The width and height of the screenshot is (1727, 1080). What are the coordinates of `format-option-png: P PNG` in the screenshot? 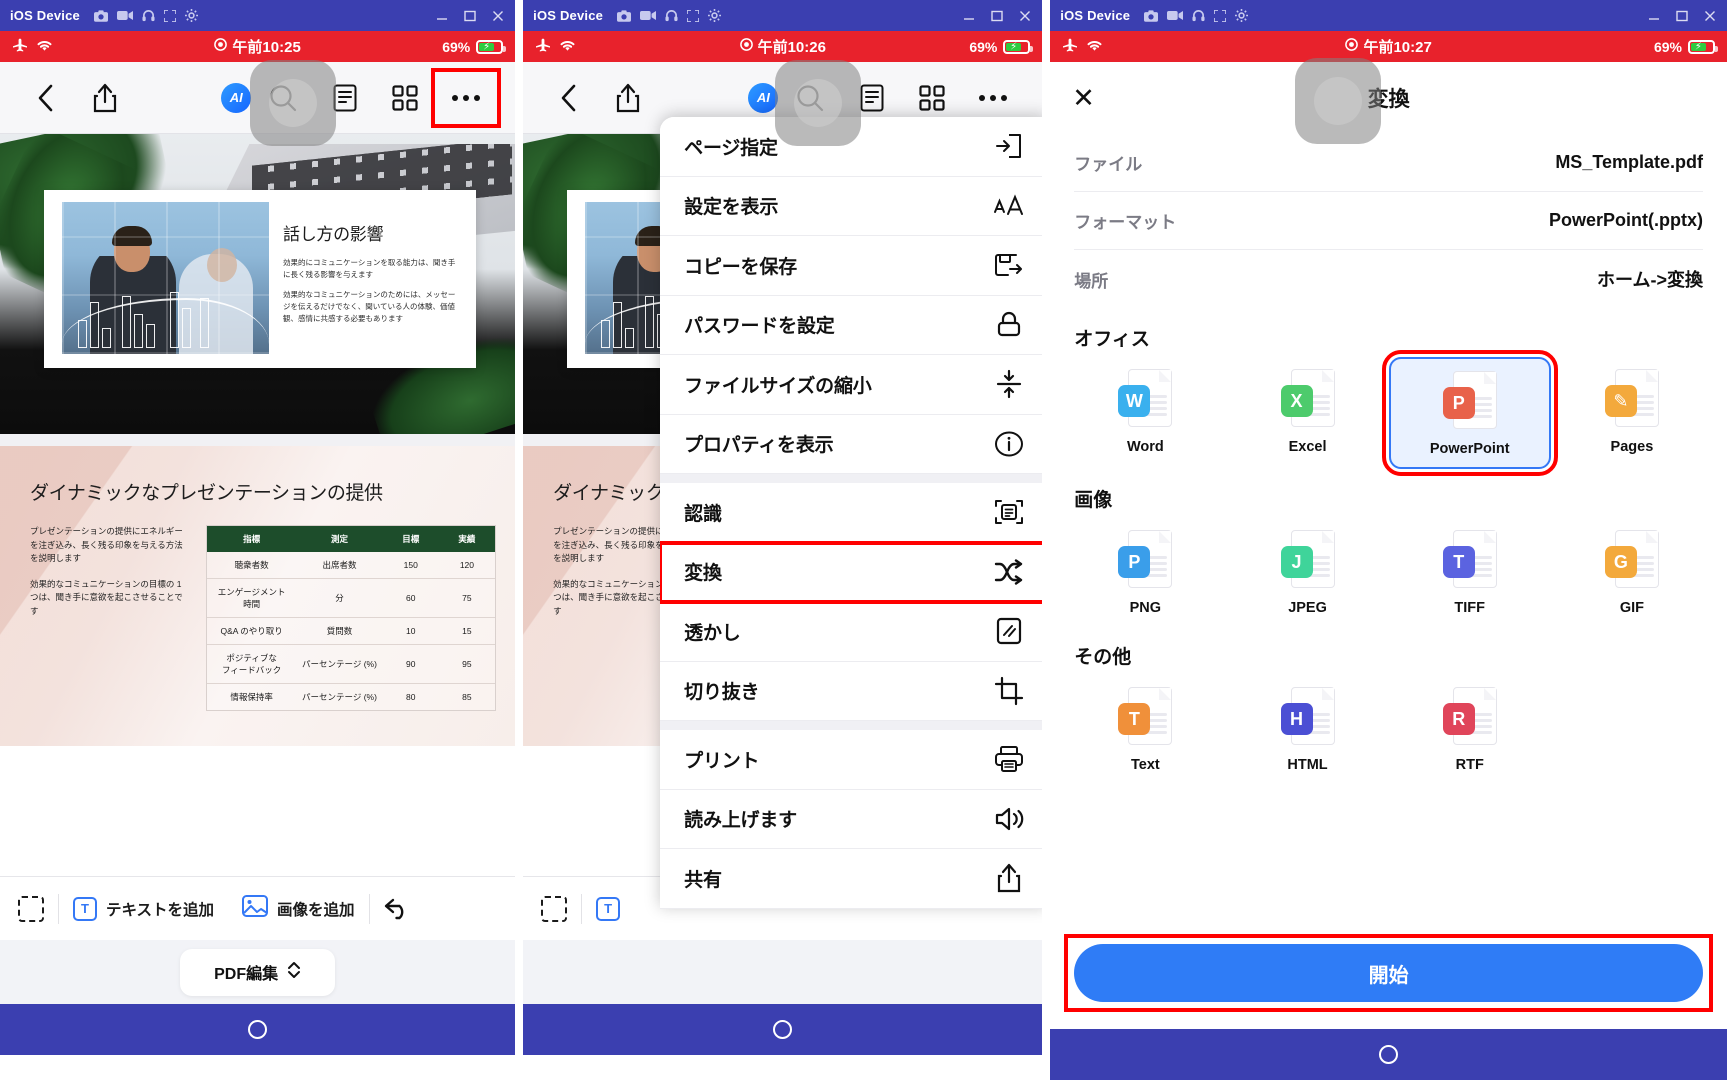 It's located at (1145, 572).